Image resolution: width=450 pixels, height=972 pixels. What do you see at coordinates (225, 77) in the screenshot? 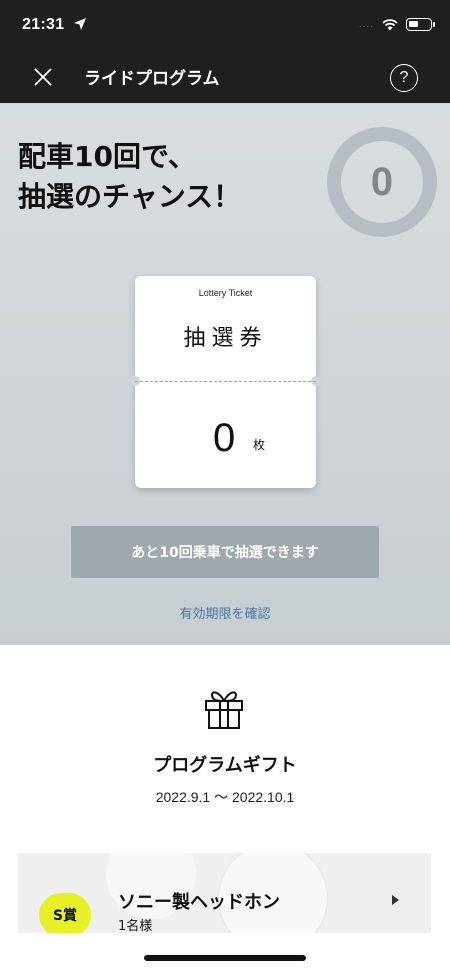
I see `nav-bar: ライドプログラム ?` at bounding box center [225, 77].